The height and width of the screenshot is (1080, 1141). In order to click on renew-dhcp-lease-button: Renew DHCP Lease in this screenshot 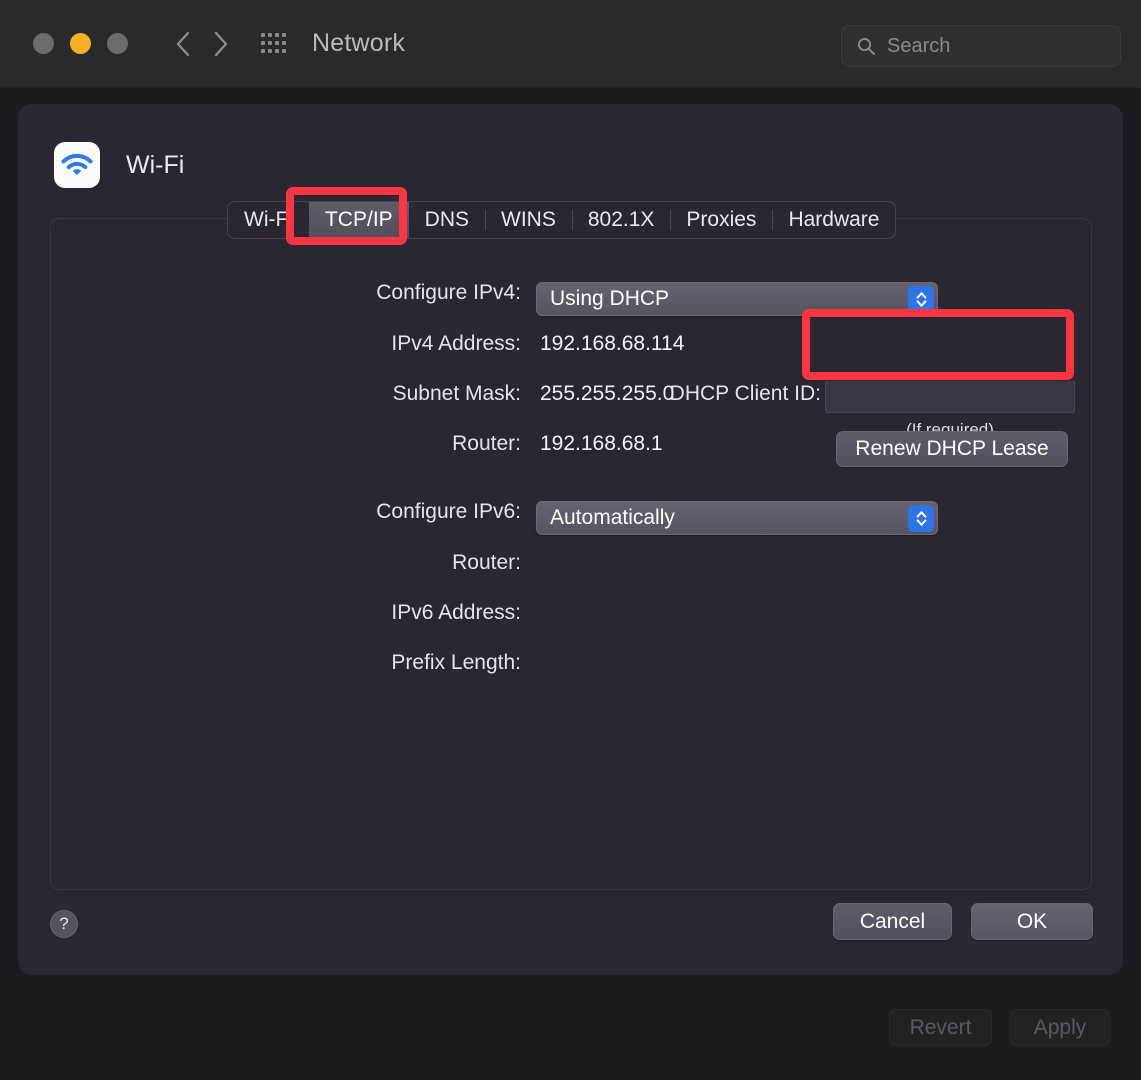, I will do `click(952, 449)`.